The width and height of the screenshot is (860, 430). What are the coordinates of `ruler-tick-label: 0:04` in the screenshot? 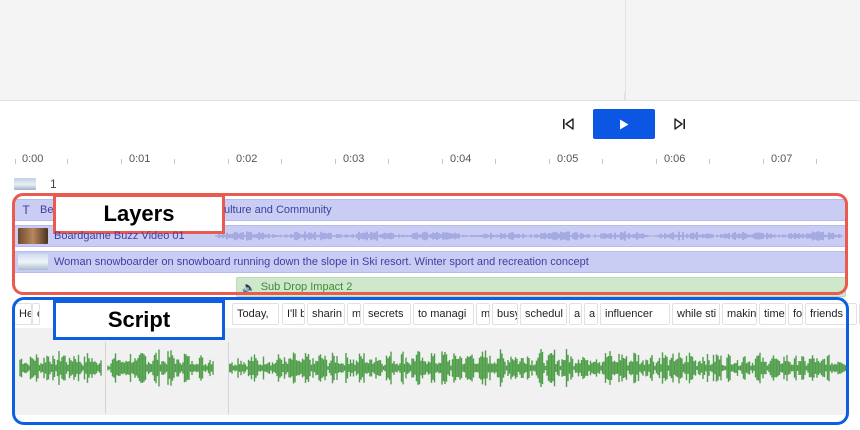 It's located at (461, 159).